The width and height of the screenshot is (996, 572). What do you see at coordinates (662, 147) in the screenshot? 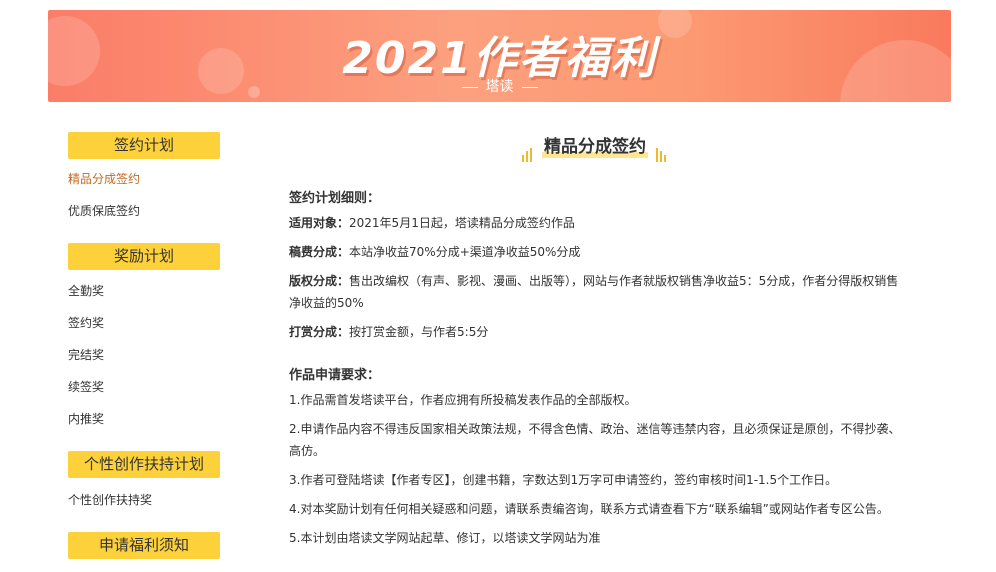
I see `title-bars-right-icon` at bounding box center [662, 147].